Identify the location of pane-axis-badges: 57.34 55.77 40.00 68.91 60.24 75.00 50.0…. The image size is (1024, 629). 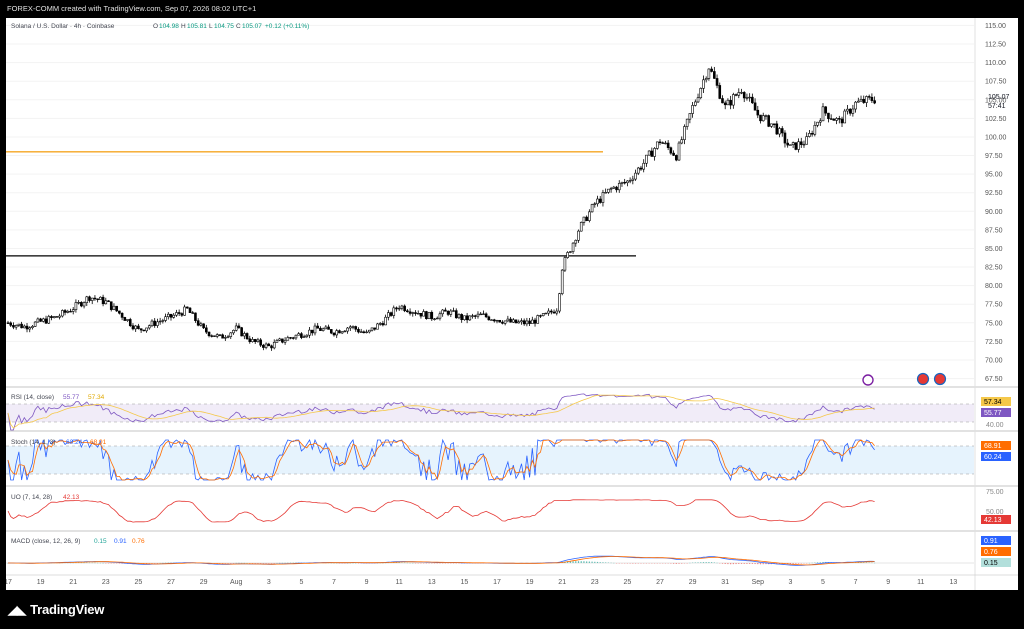
(996, 482).